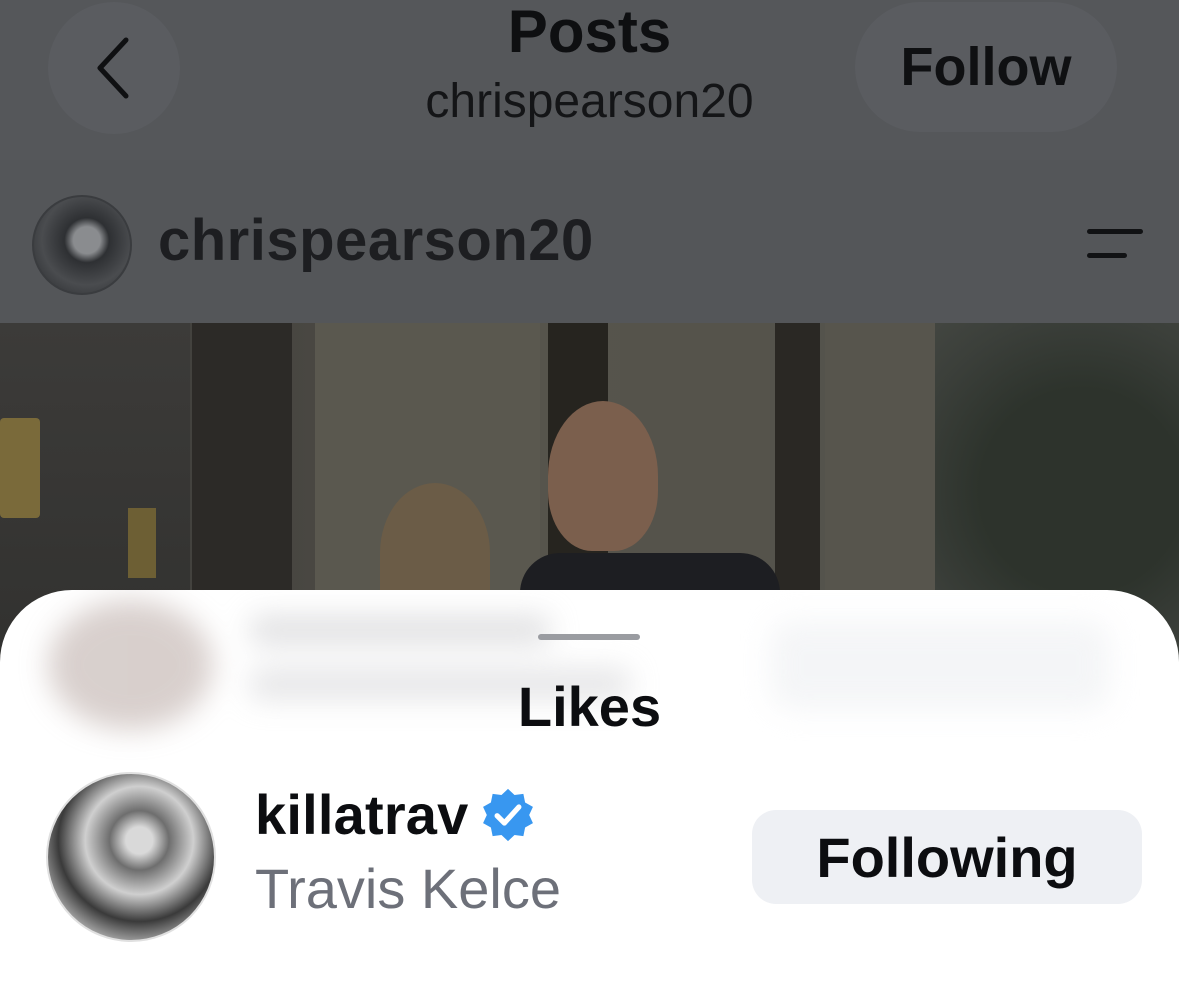  Describe the element at coordinates (131, 857) in the screenshot. I see `avatar` at that location.